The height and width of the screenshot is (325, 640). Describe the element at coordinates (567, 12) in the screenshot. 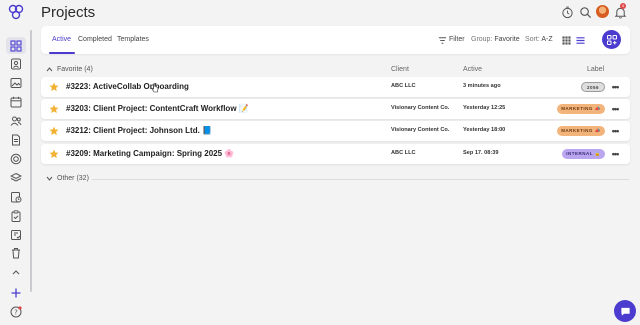

I see `timer-icon` at that location.